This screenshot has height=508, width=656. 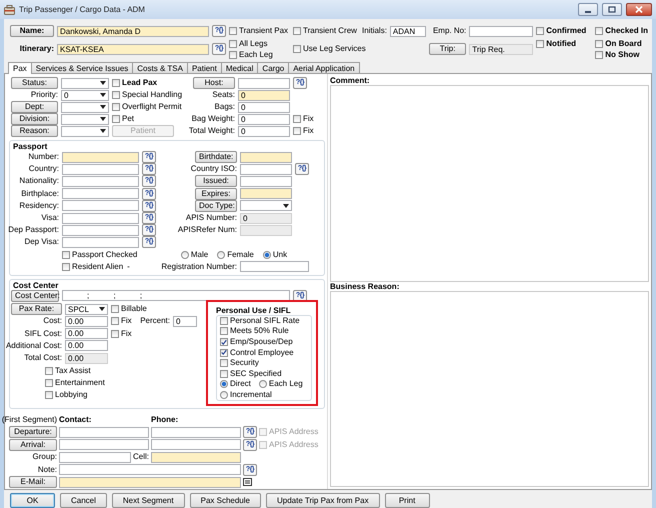 I want to click on checkbox: Use Leg Services, so click(x=329, y=49).